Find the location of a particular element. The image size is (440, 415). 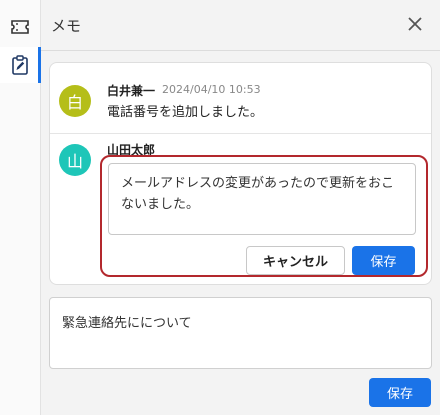

clipboard-edit-icon is located at coordinates (20, 65).